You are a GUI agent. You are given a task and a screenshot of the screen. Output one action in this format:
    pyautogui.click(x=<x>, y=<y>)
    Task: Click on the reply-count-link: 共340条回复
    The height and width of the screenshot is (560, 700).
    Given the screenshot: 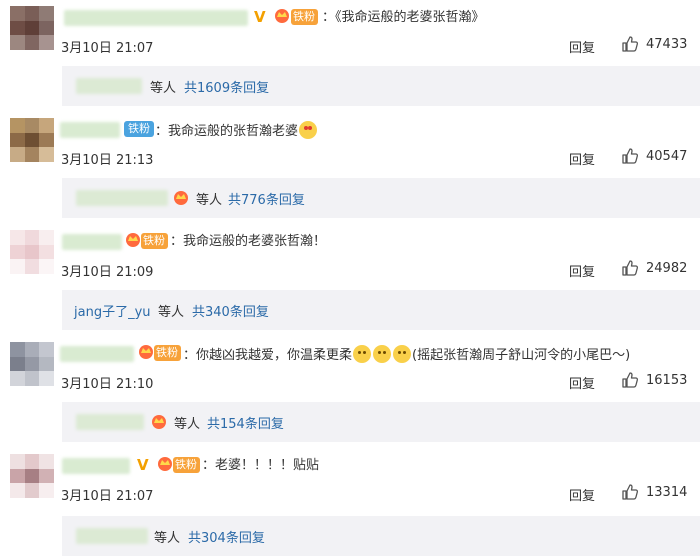 What is the action you would take?
    pyautogui.click(x=230, y=310)
    